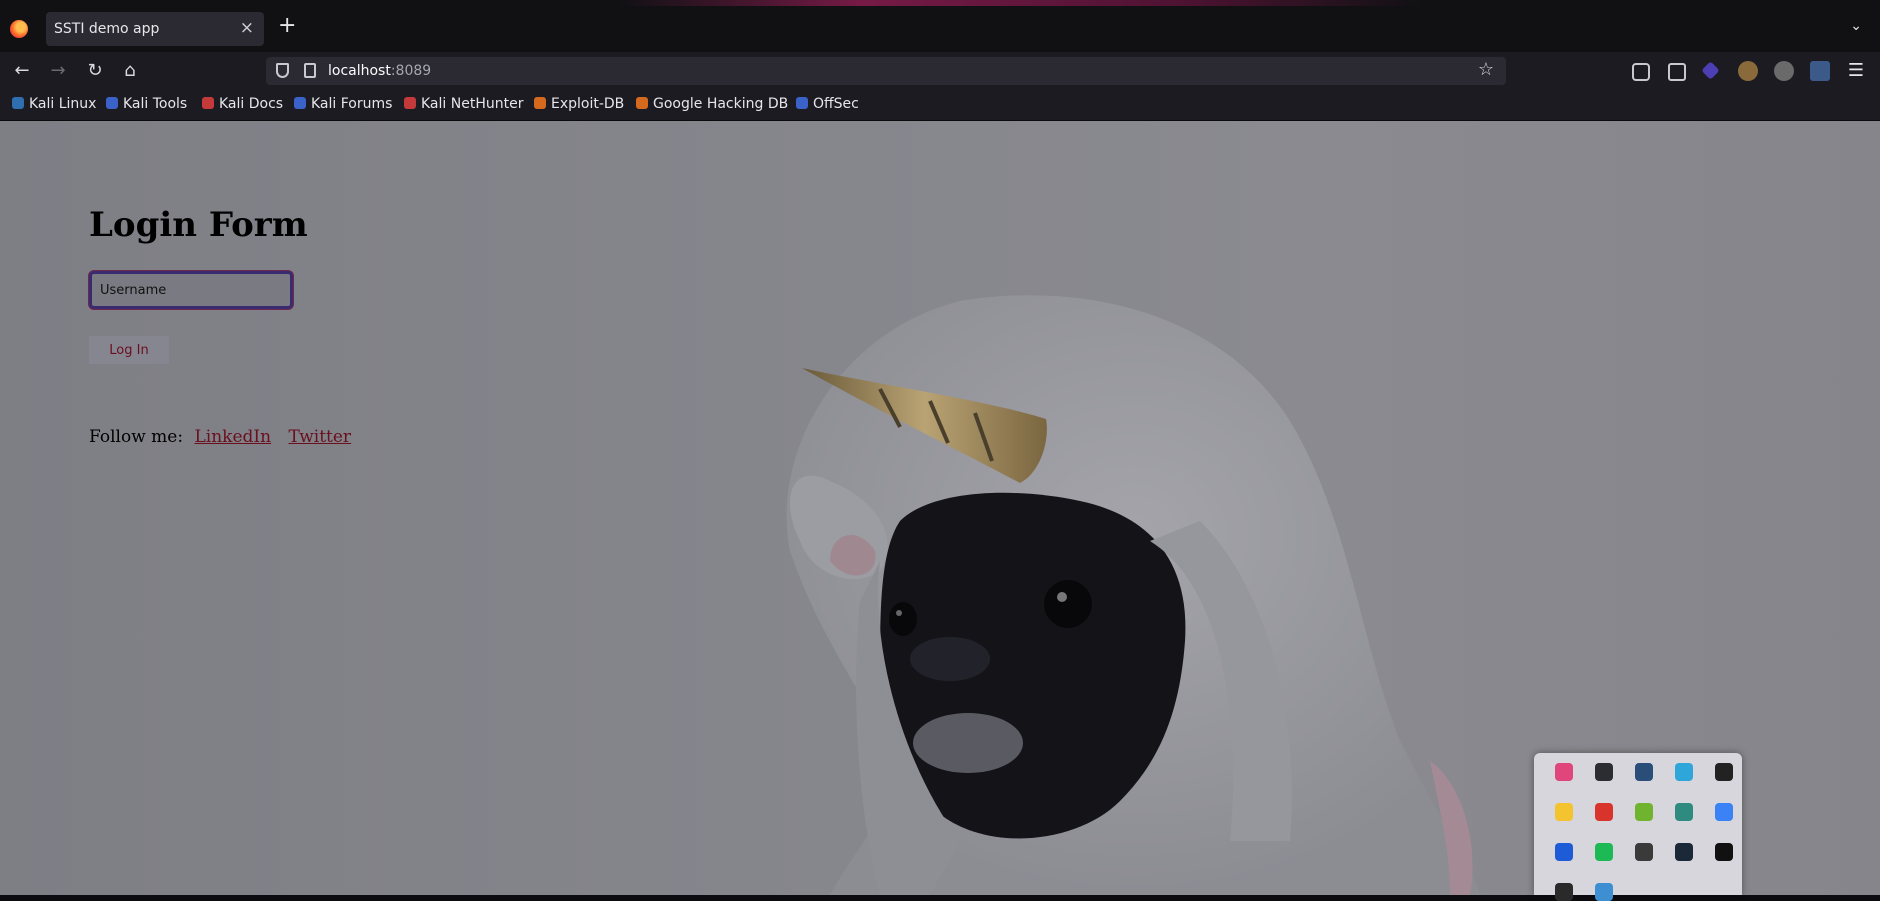 This screenshot has height=901, width=1880. Describe the element at coordinates (232, 437) in the screenshot. I see `linkedin-link: LinkedIn` at that location.